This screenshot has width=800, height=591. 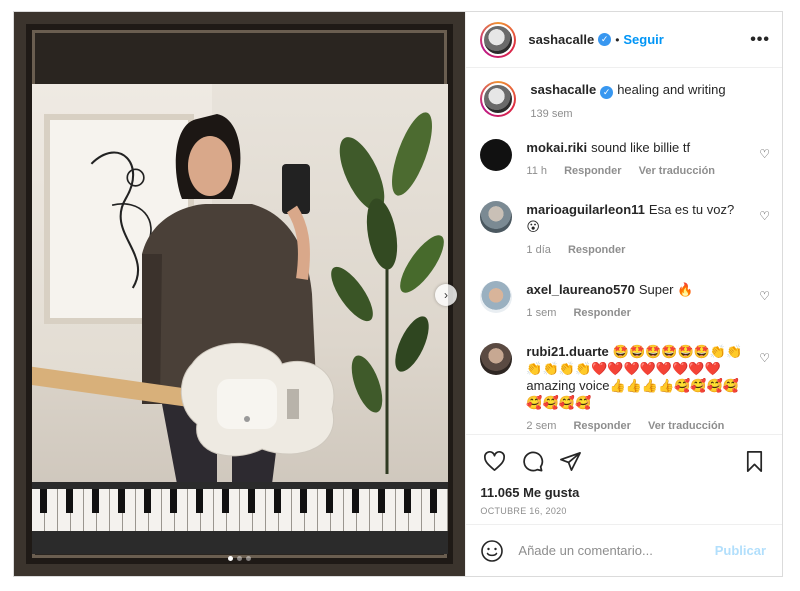 What do you see at coordinates (616, 550) in the screenshot?
I see `add-comment-input` at bounding box center [616, 550].